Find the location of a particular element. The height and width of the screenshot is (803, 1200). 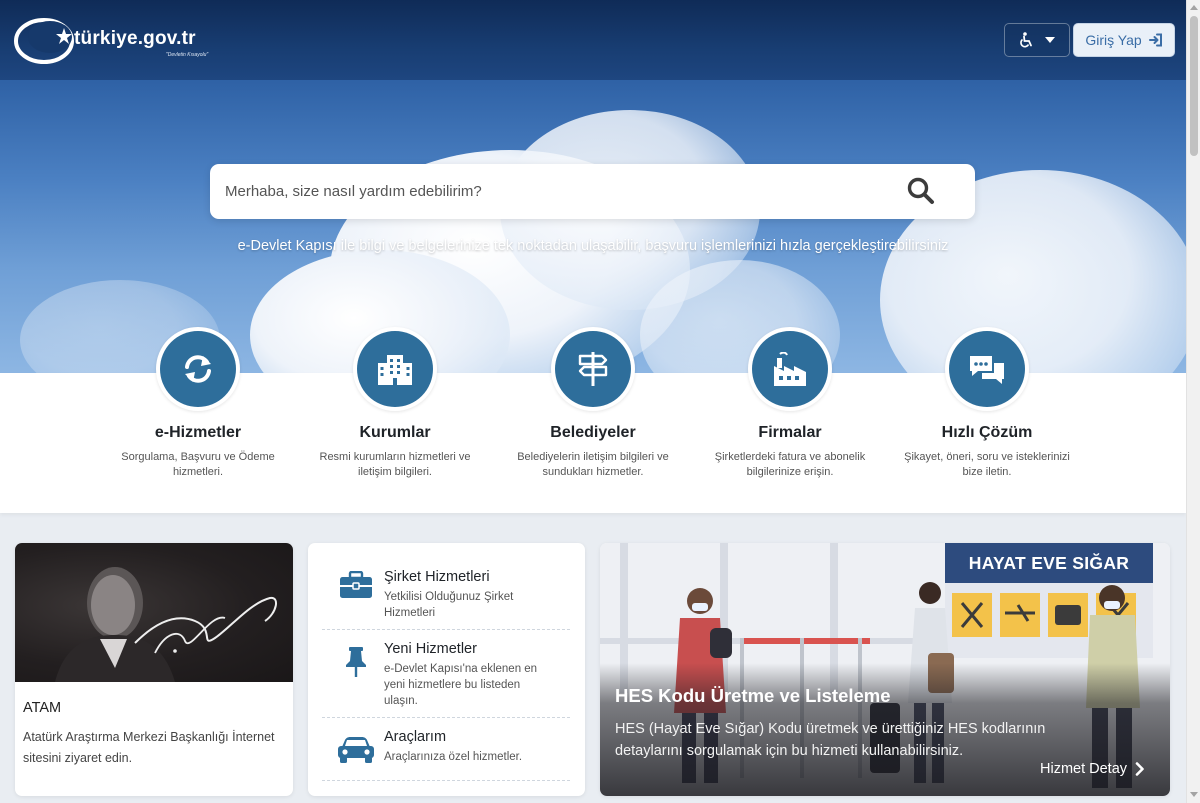

login-button: Giriş Yap is located at coordinates (1124, 40).